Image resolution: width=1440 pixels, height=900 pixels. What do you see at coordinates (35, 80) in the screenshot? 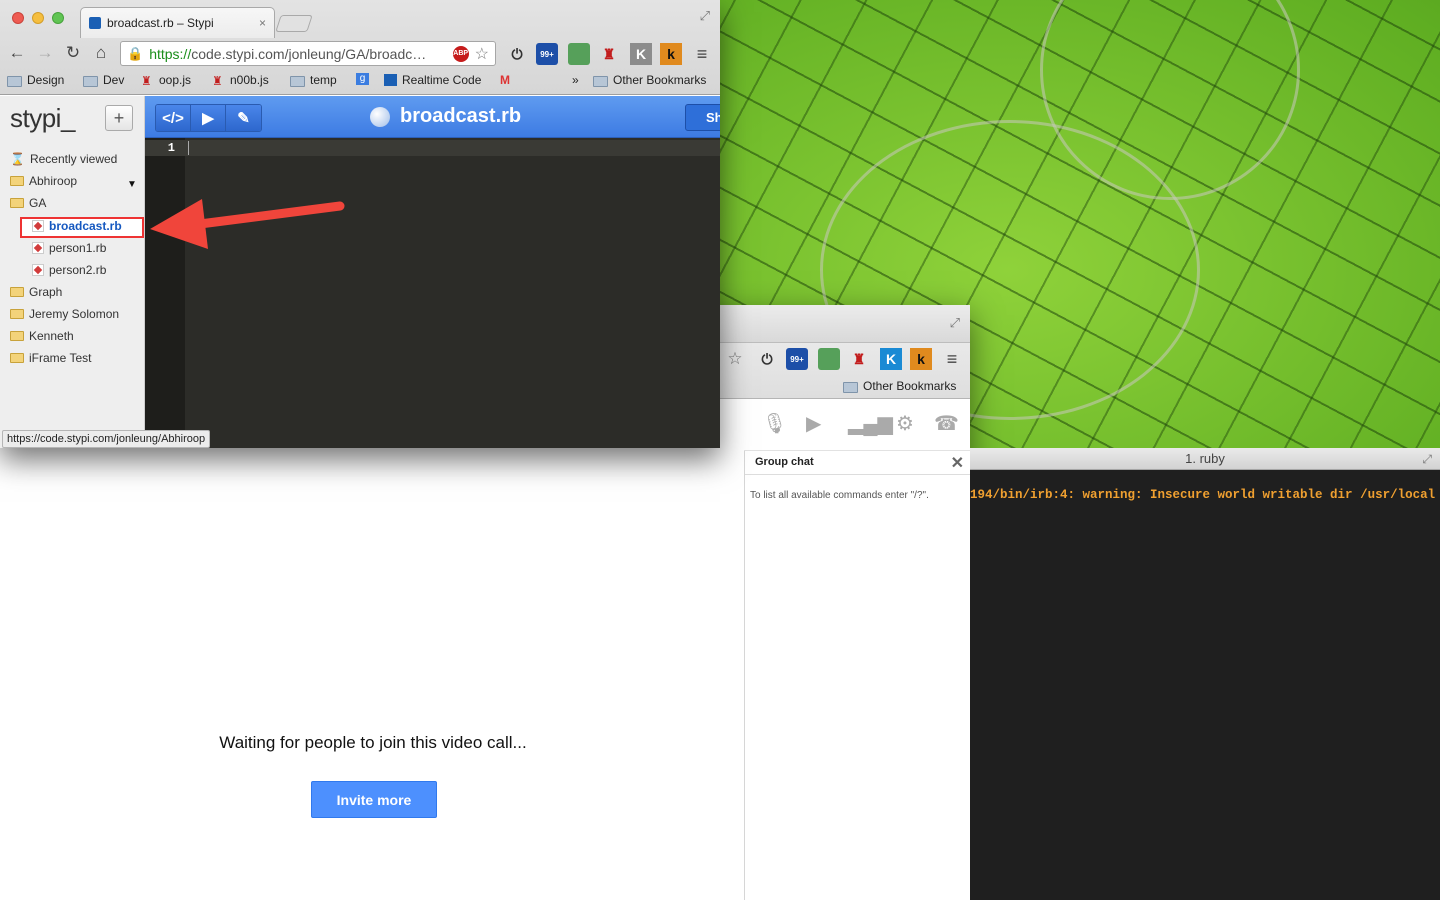
I see `bookmark-design: Design` at bounding box center [35, 80].